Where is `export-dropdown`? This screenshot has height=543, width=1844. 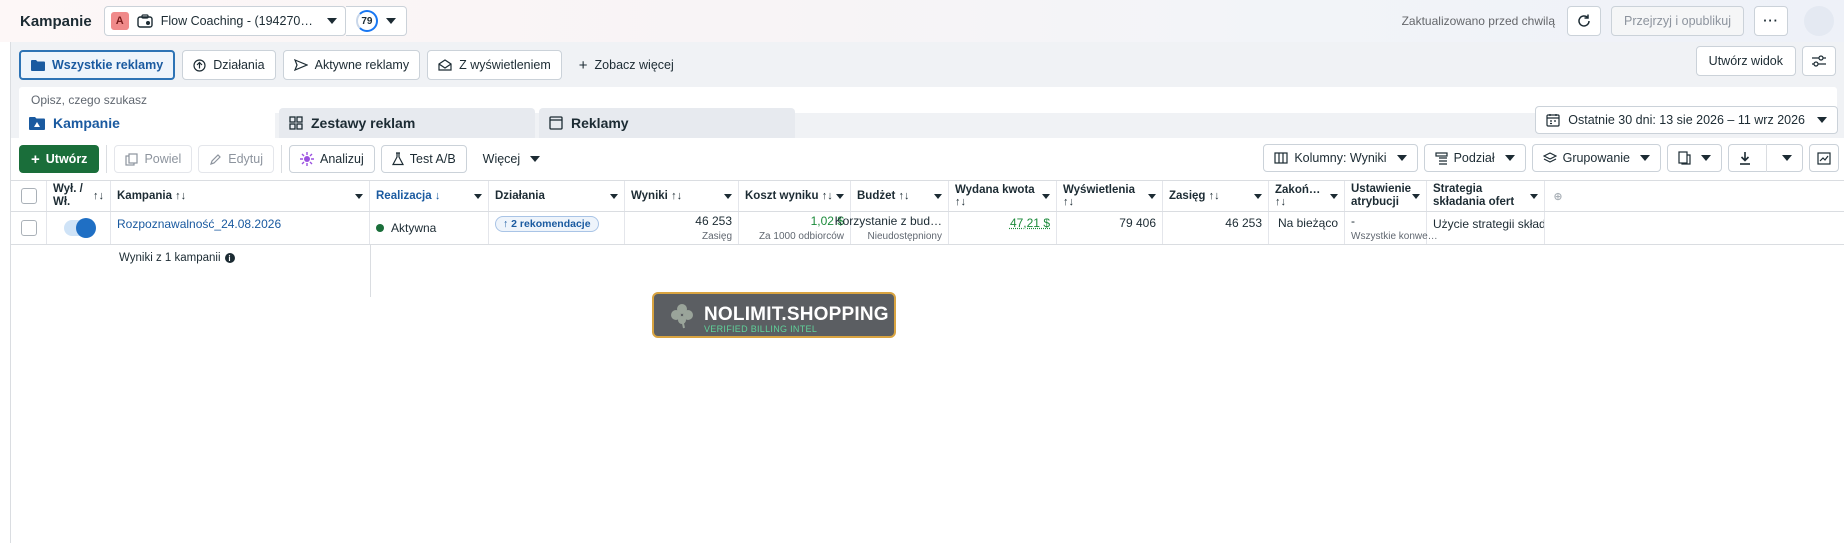
export-dropdown is located at coordinates (1765, 158).